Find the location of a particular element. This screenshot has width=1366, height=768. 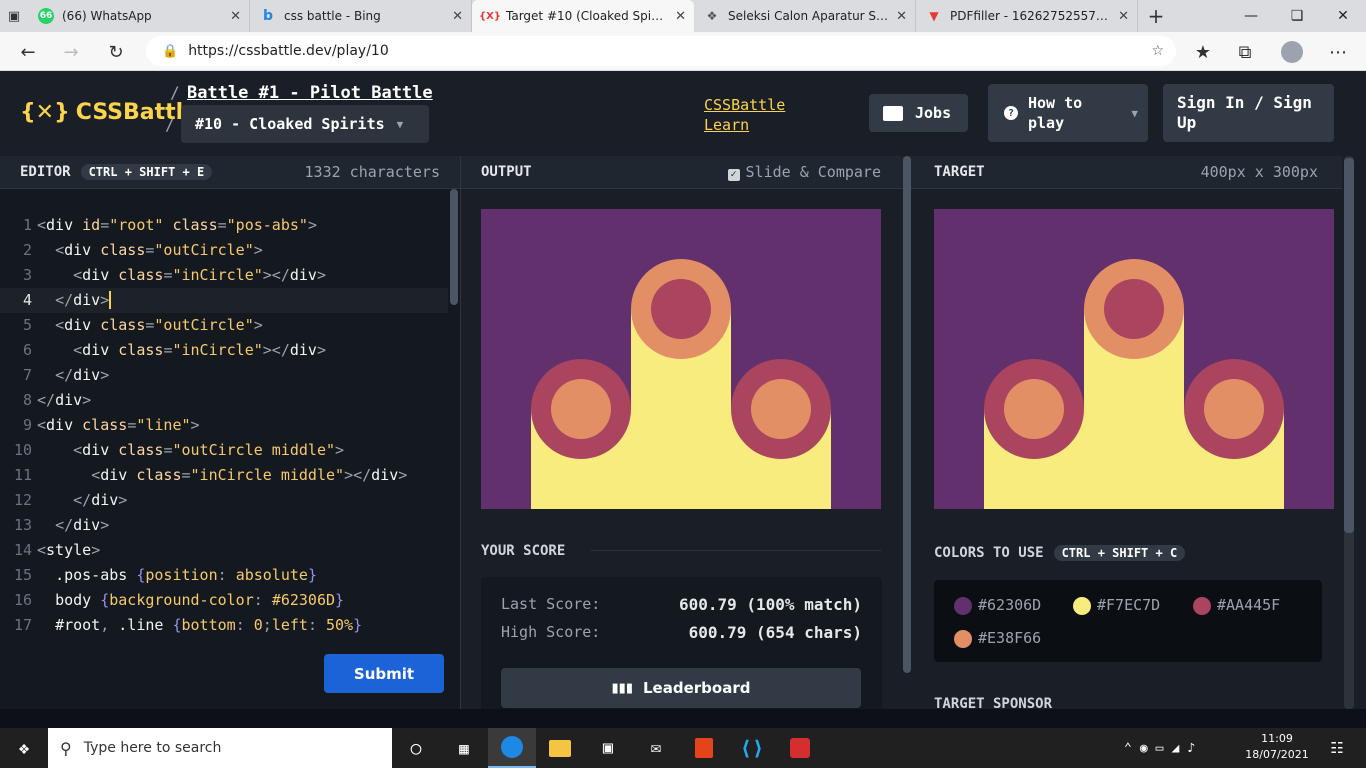

taskbar-search-placeholder: Type here to search is located at coordinates (152, 748).